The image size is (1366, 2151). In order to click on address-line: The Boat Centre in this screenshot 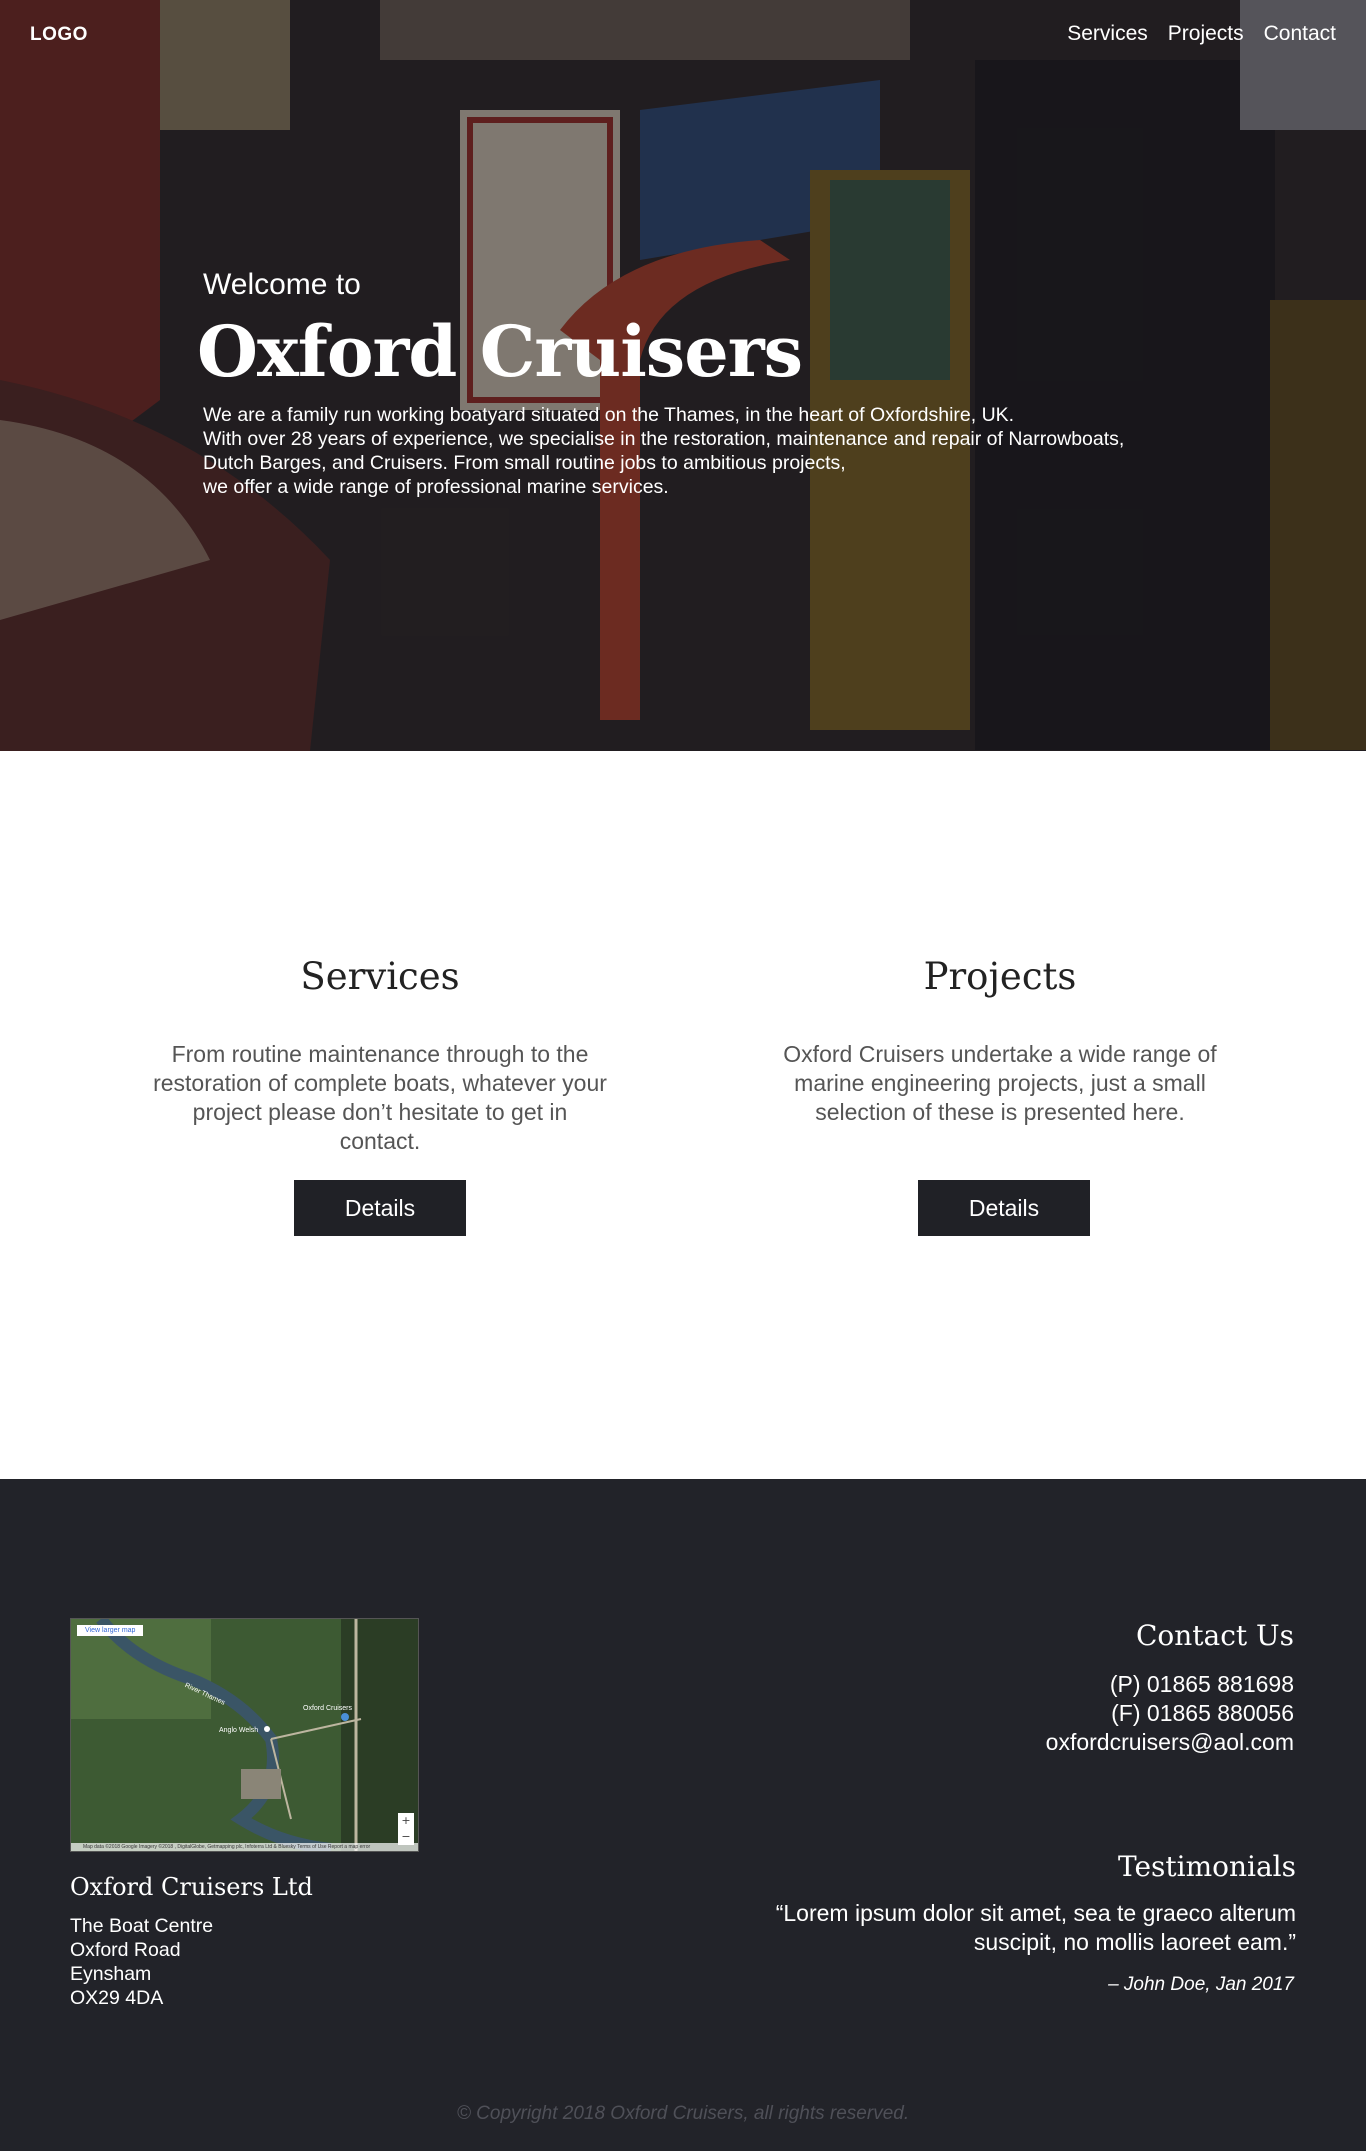, I will do `click(142, 1926)`.